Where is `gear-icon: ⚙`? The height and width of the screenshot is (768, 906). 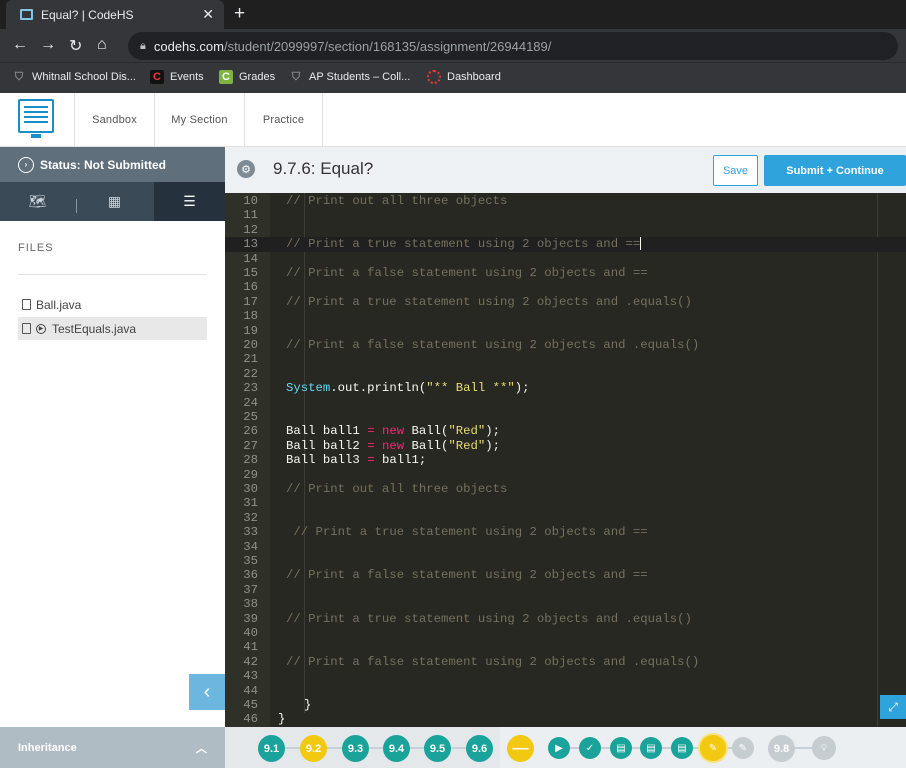 gear-icon: ⚙ is located at coordinates (246, 169).